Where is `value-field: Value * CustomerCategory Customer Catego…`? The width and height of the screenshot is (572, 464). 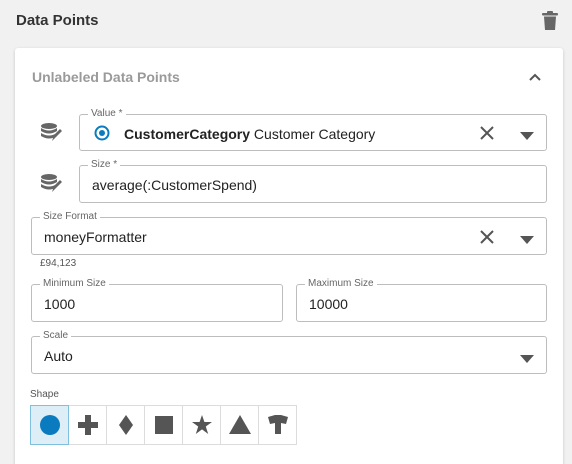 value-field: Value * CustomerCategory Customer Catego… is located at coordinates (313, 129).